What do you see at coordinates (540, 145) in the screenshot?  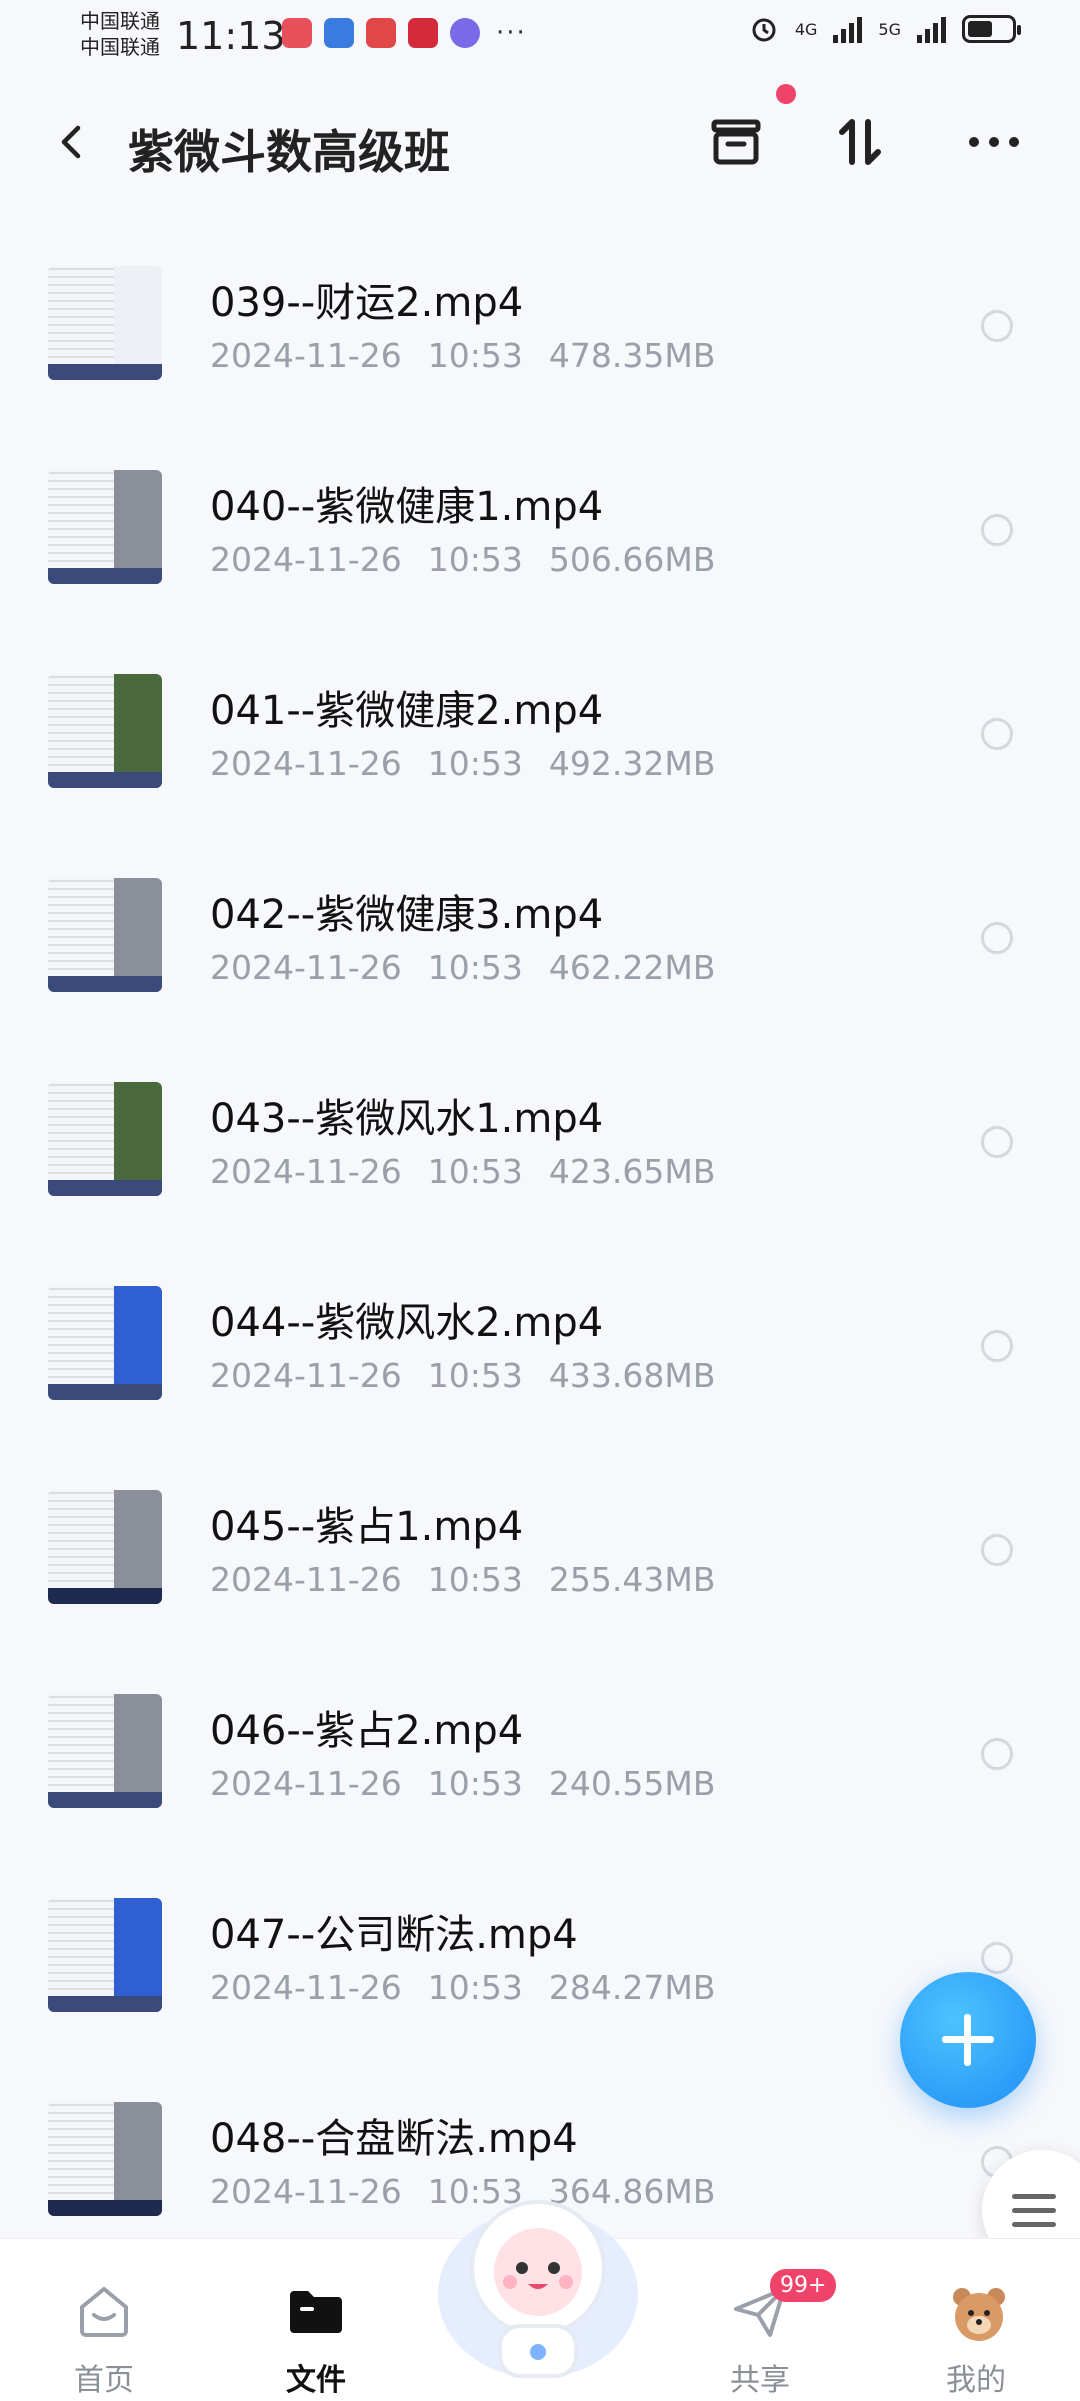 I see `top-bar: 紫微斗数高级班` at bounding box center [540, 145].